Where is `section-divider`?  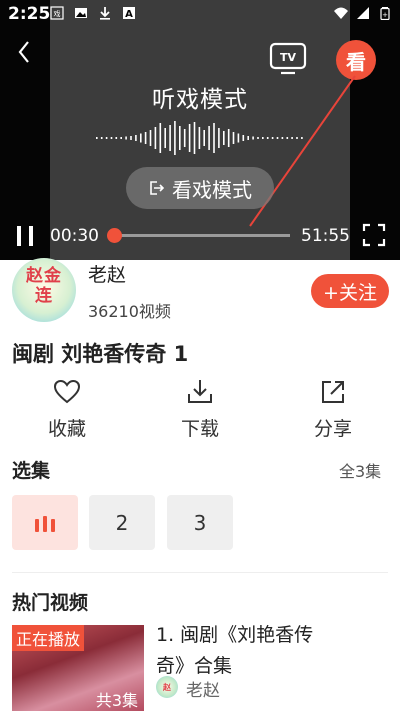 section-divider is located at coordinates (200, 572).